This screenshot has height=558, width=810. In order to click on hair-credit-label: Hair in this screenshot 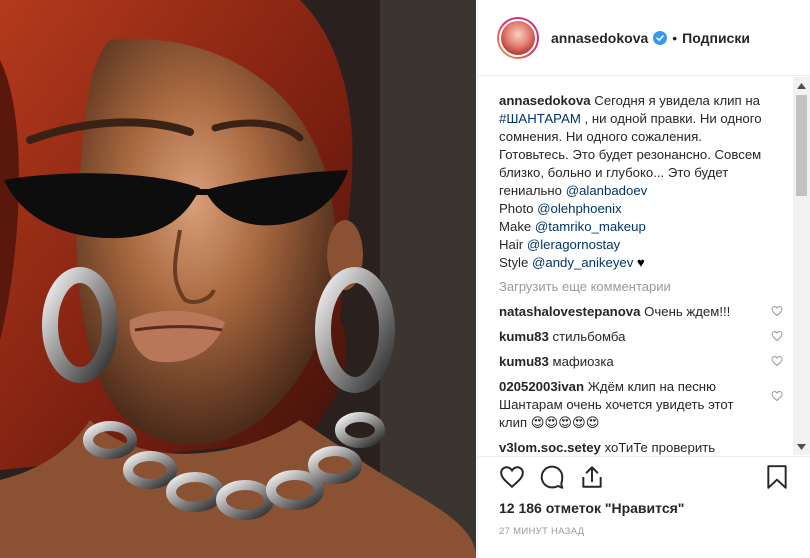, I will do `click(513, 244)`.